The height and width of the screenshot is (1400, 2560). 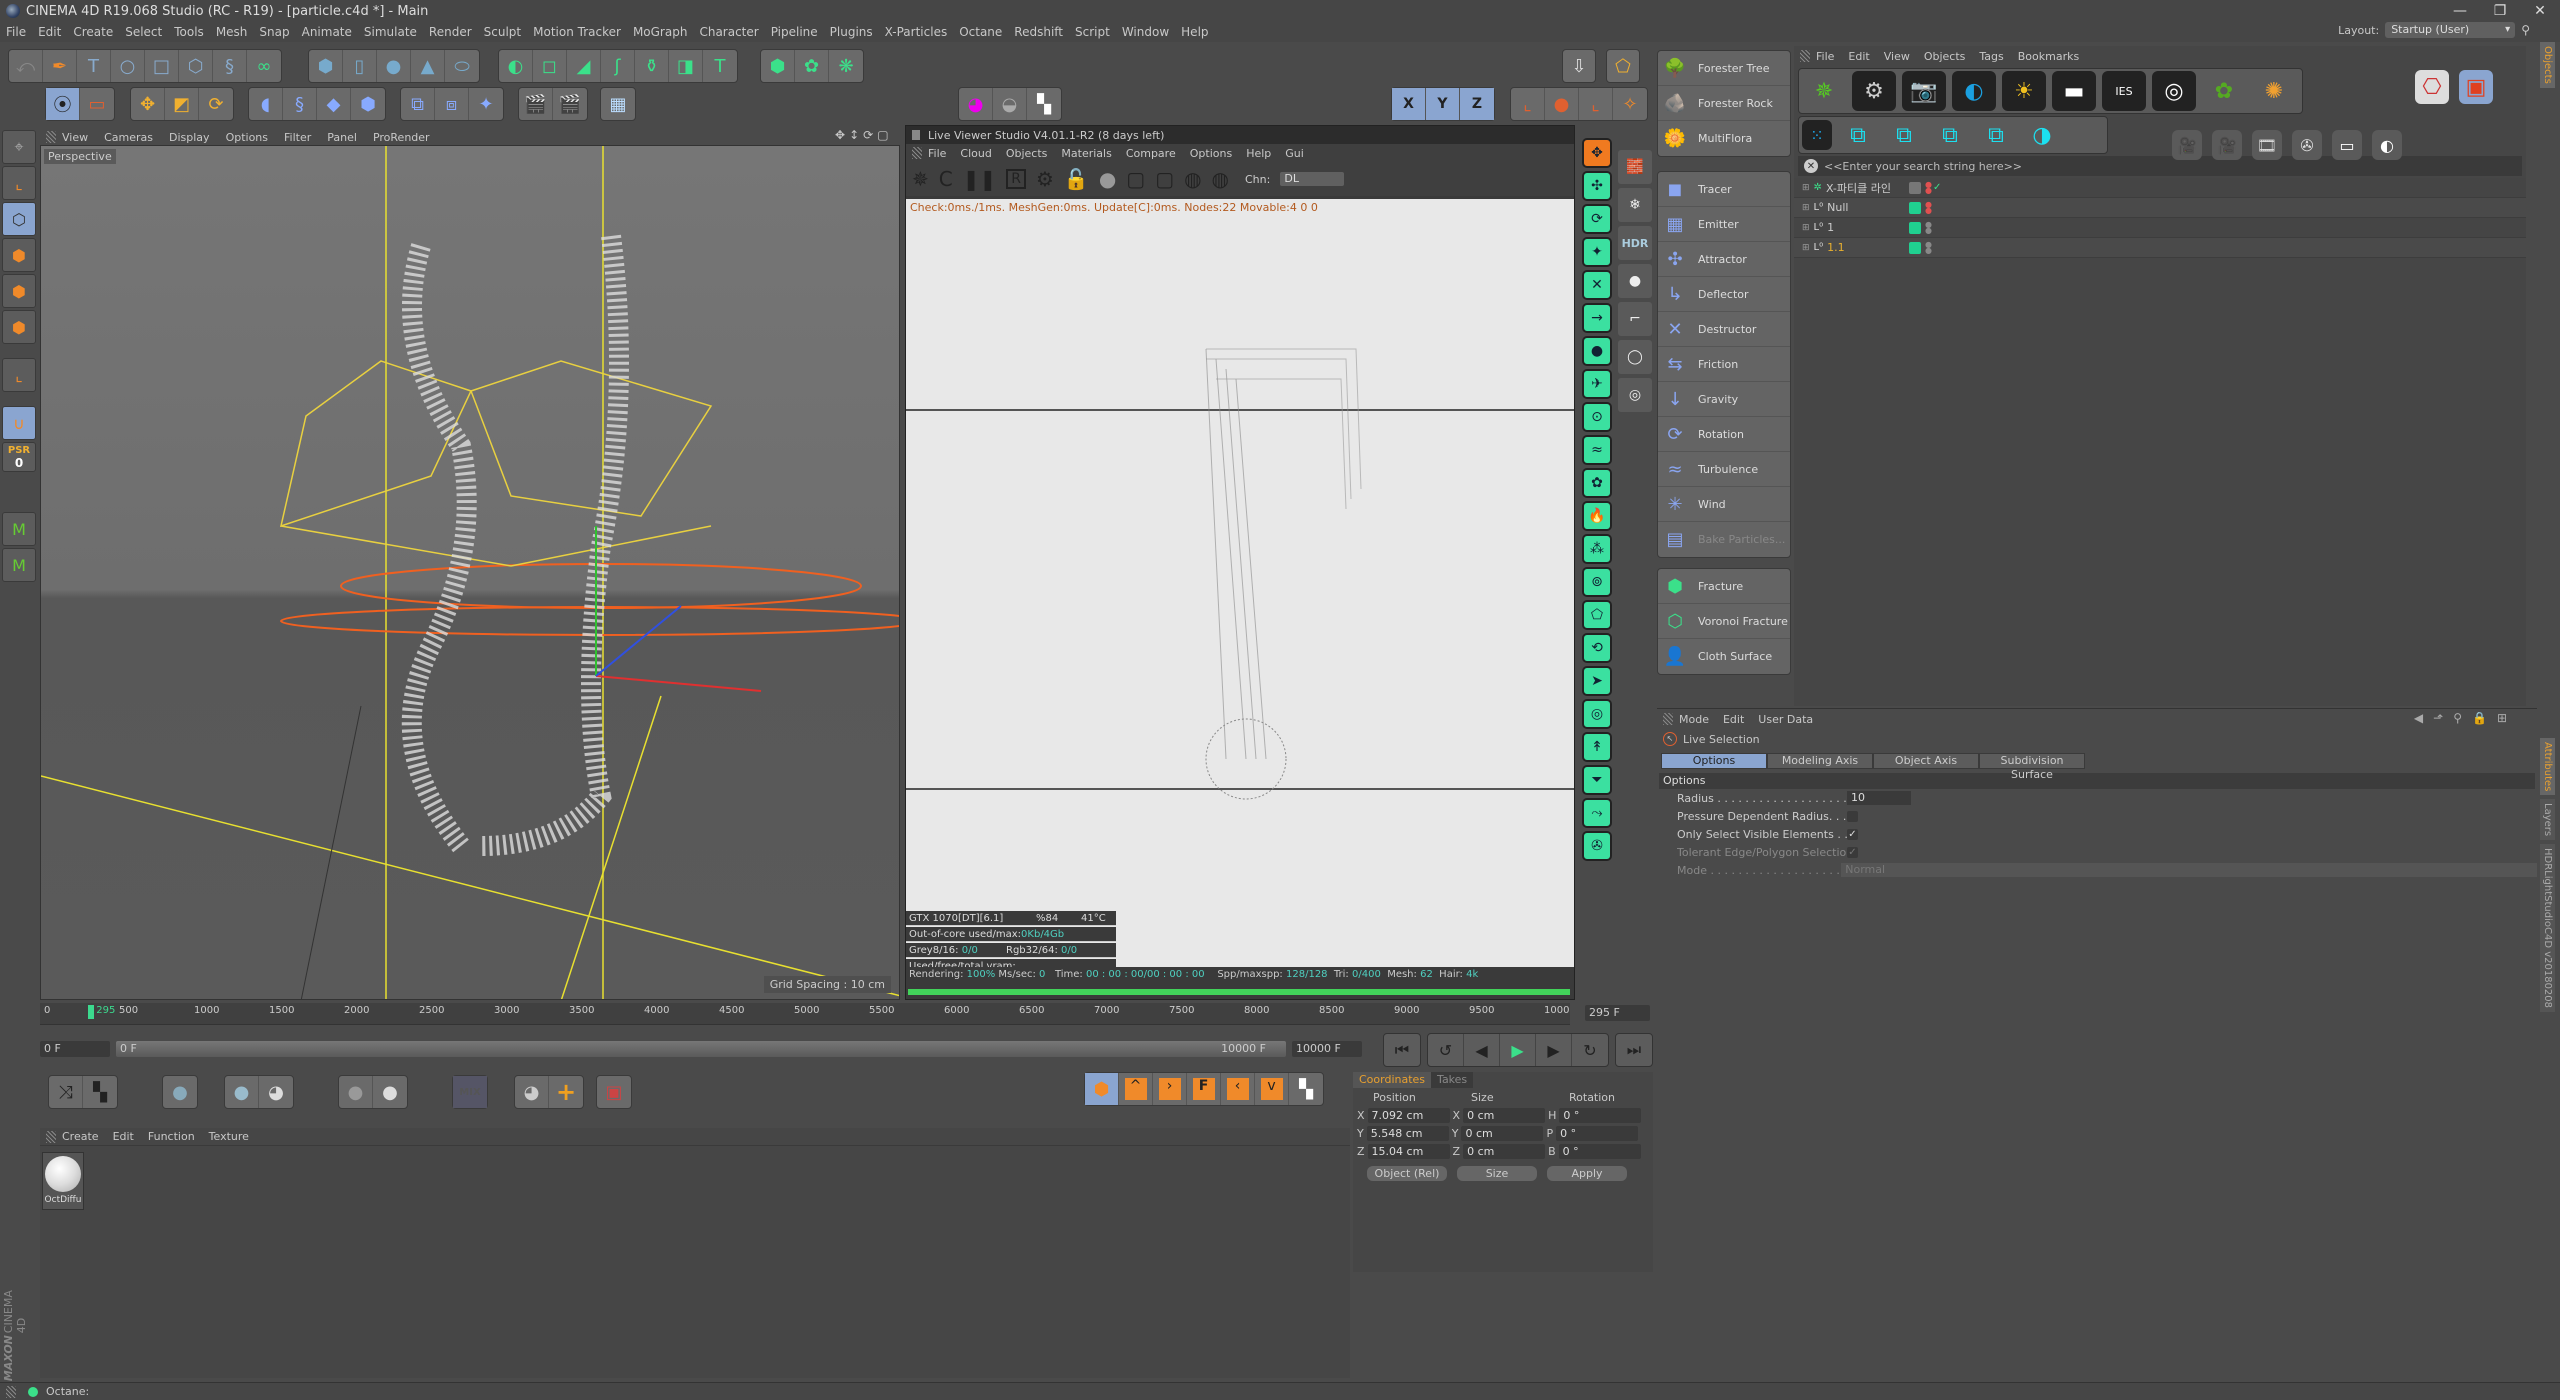 What do you see at coordinates (1027, 153) in the screenshot?
I see `lv-menu-objects: Objects` at bounding box center [1027, 153].